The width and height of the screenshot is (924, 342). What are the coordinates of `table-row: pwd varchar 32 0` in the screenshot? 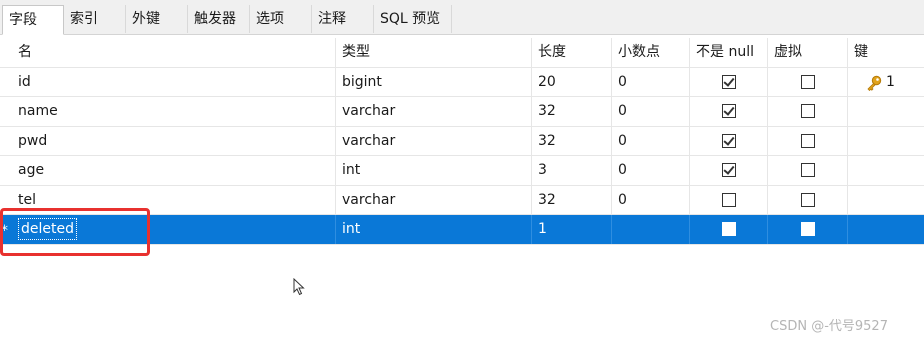 It's located at (462, 141).